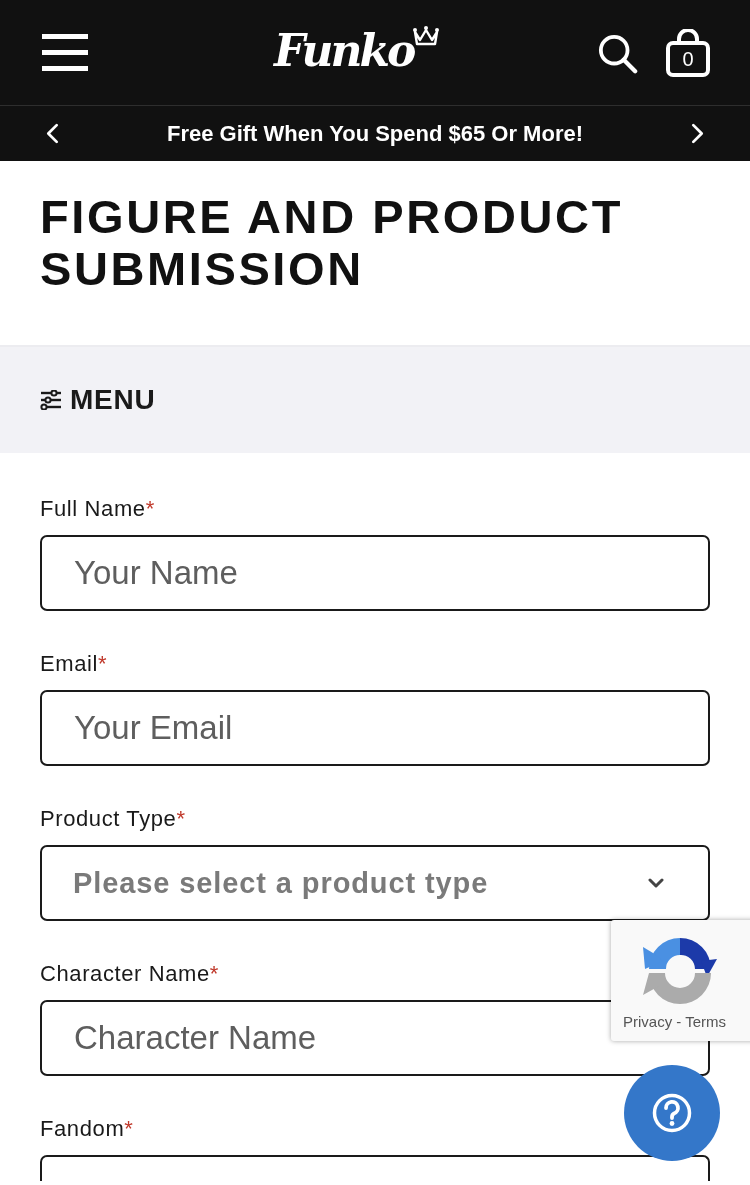 Image resolution: width=750 pixels, height=1185 pixels. I want to click on menu-toggle: MENU, so click(98, 400).